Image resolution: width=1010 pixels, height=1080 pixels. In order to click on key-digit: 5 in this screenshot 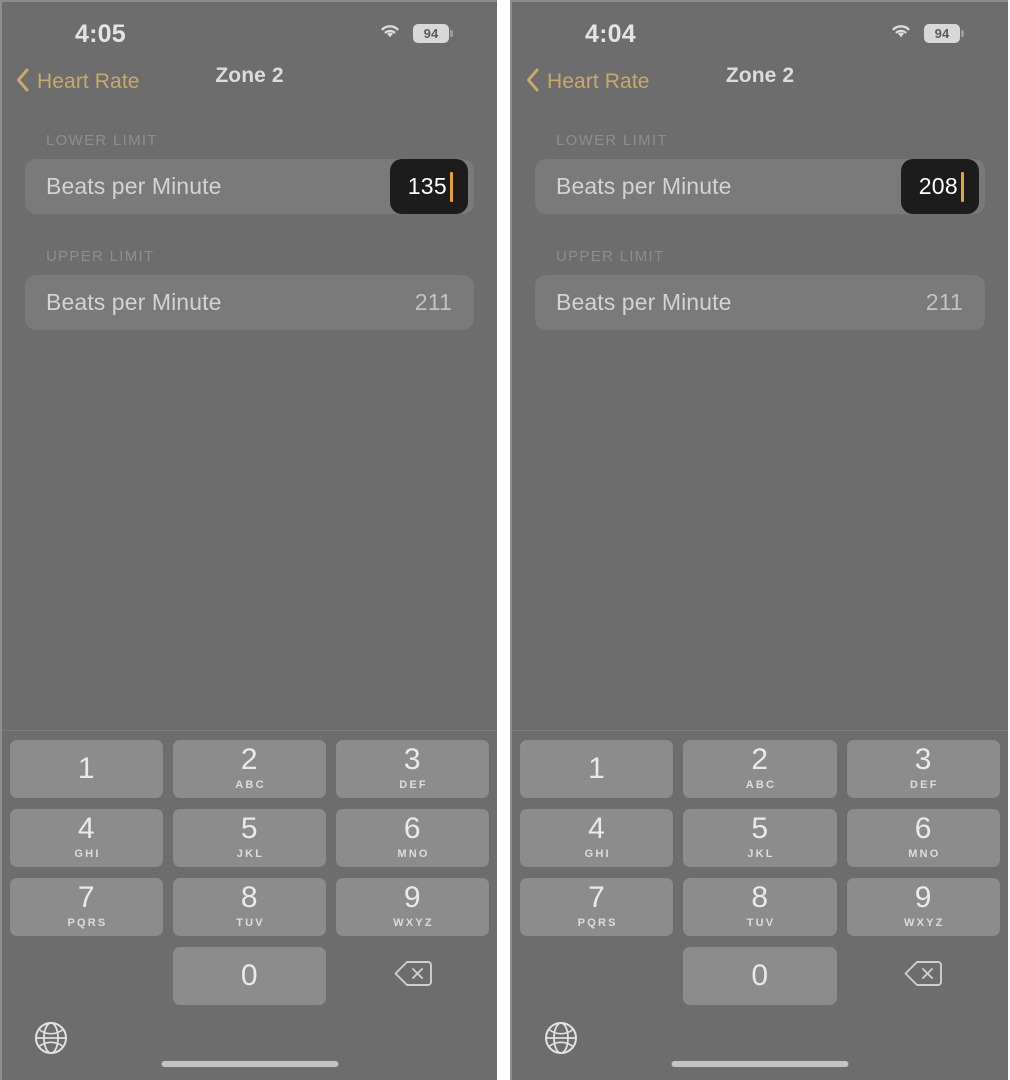, I will do `click(760, 828)`.